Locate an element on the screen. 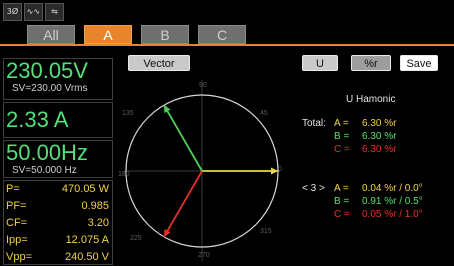 The width and height of the screenshot is (454, 266). current-panel: 2.33 A is located at coordinates (58, 120).